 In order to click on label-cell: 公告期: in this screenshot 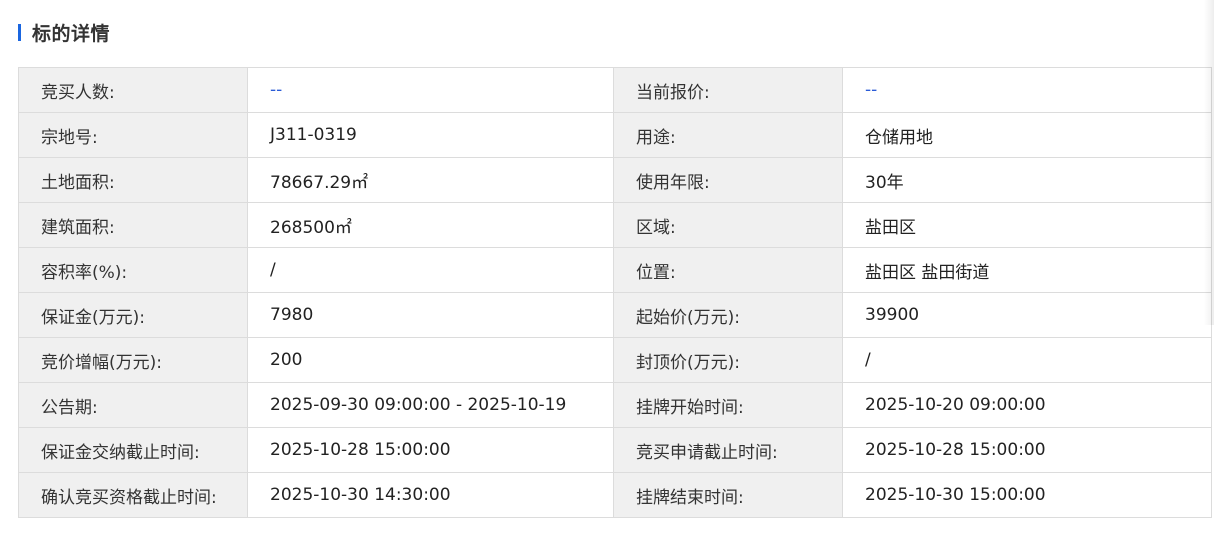, I will do `click(133, 405)`.